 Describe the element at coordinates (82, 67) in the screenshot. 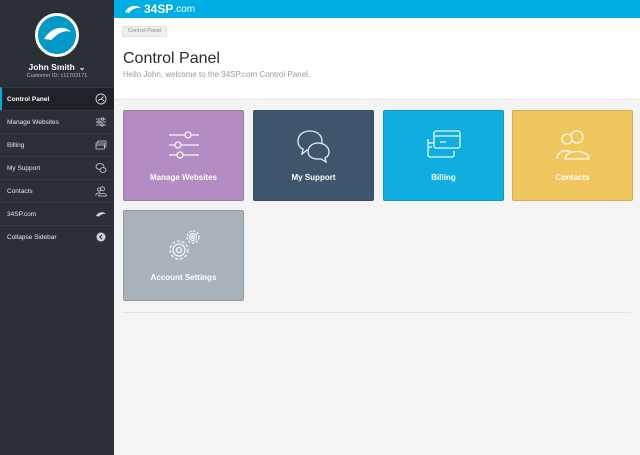

I see `chevron-down-icon: ⌄` at that location.